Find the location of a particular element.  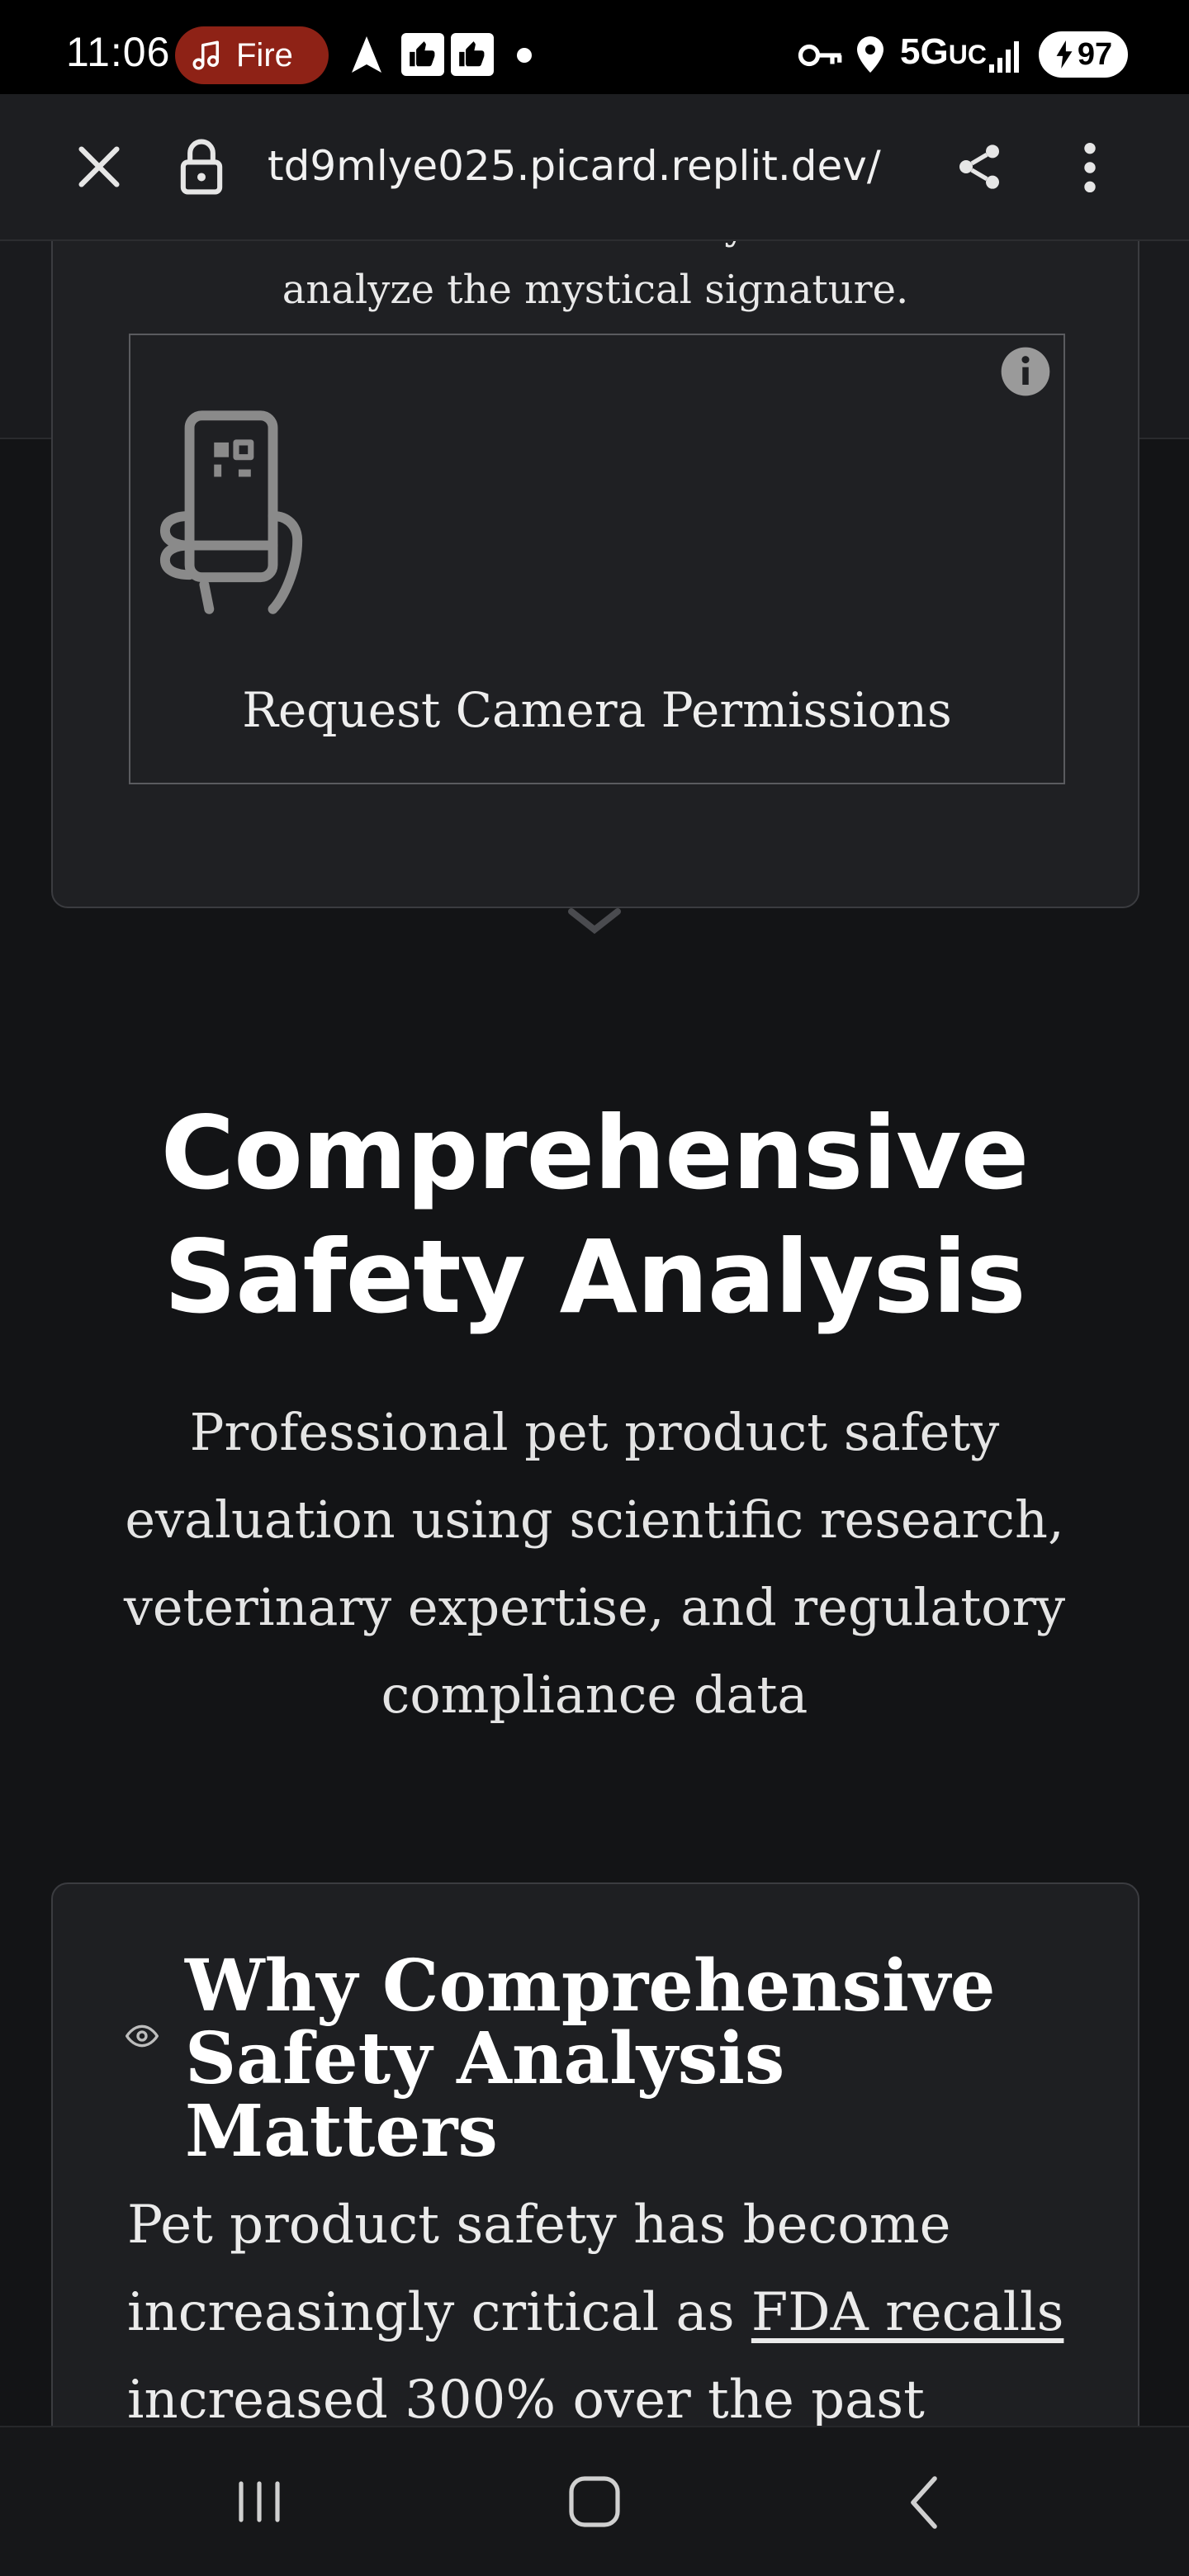

location-icon is located at coordinates (870, 54).